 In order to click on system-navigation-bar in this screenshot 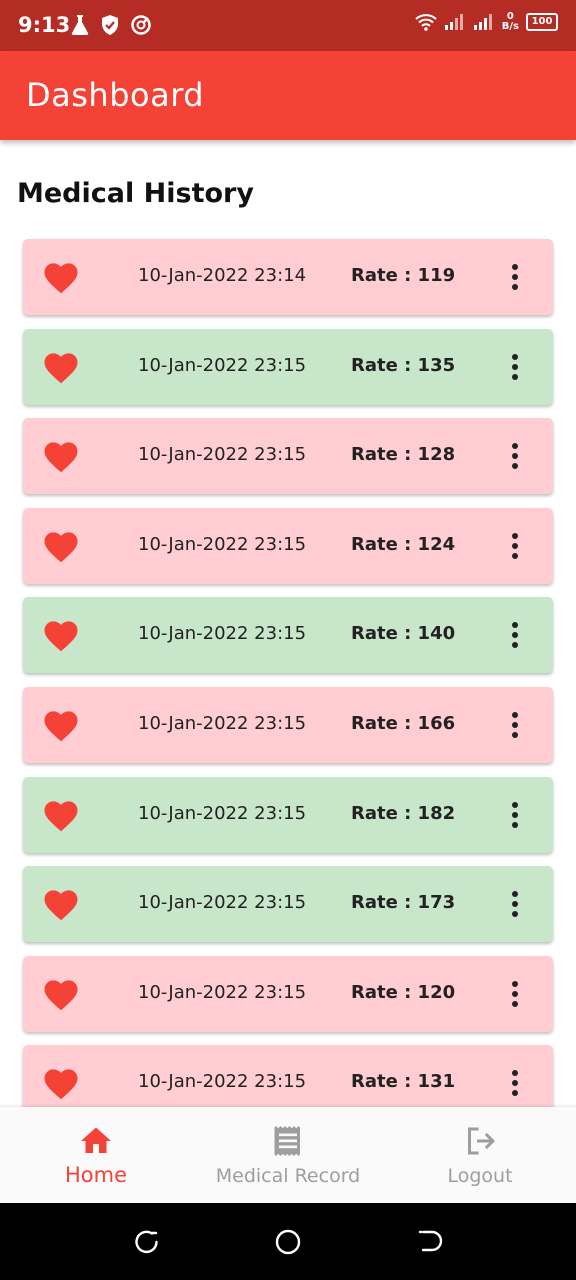, I will do `click(288, 1241)`.